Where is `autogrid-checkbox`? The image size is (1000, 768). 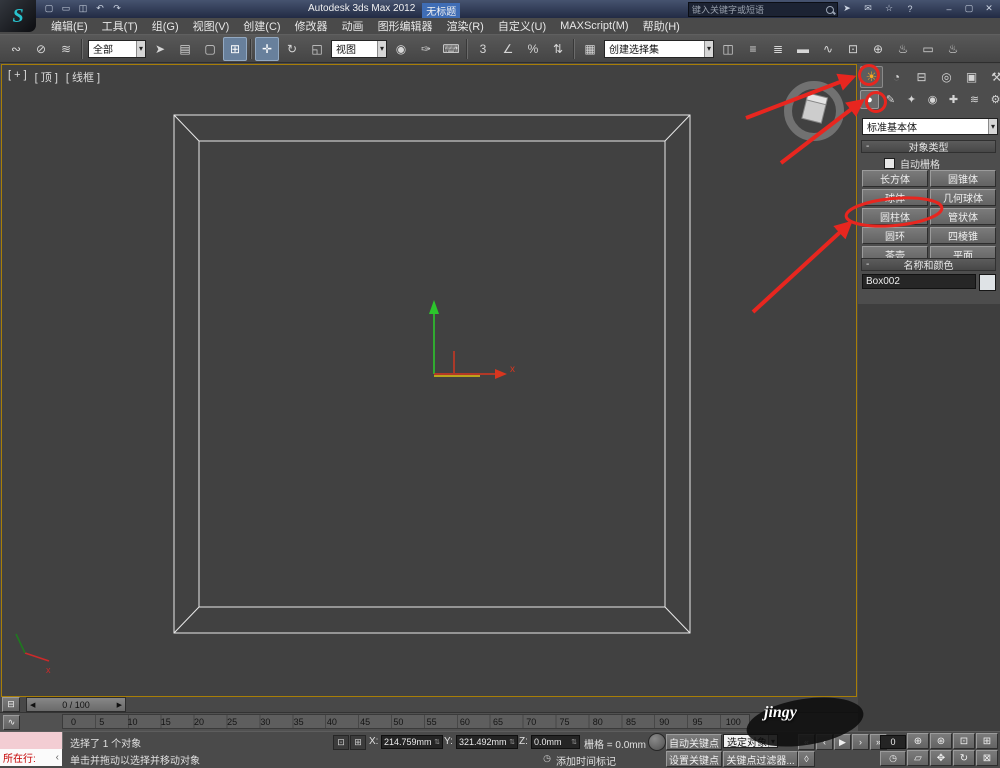
autogrid-checkbox is located at coordinates (889, 163).